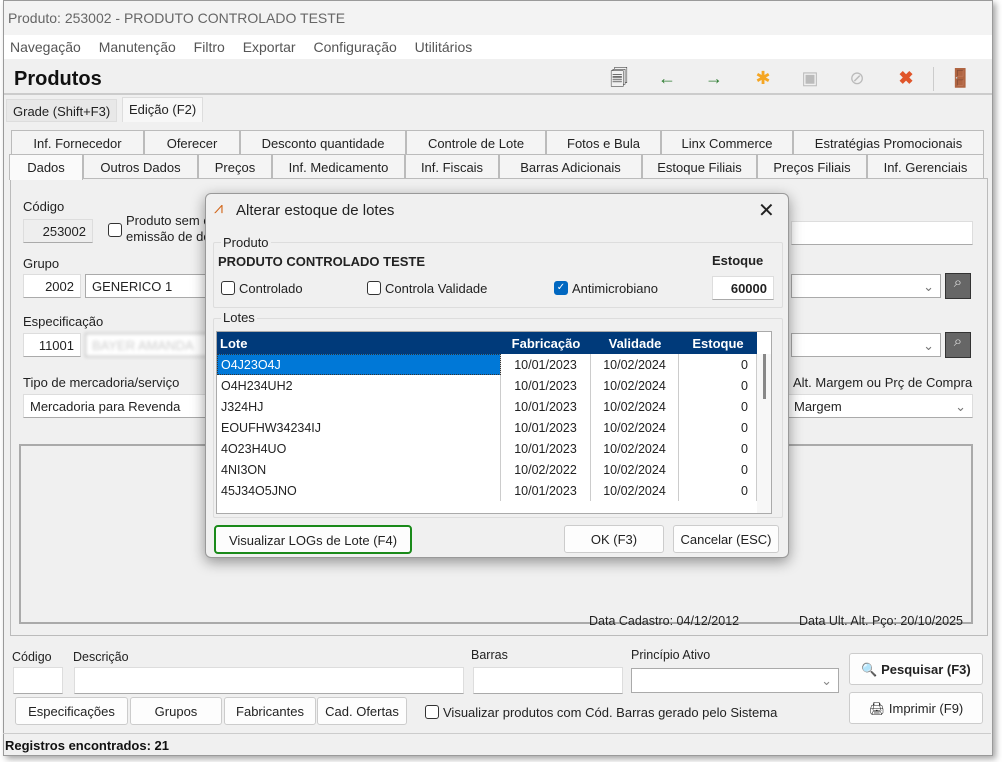 This screenshot has height=762, width=1002. Describe the element at coordinates (726, 539) in the screenshot. I see `cancelar-button: Cancelar (ESC)` at that location.